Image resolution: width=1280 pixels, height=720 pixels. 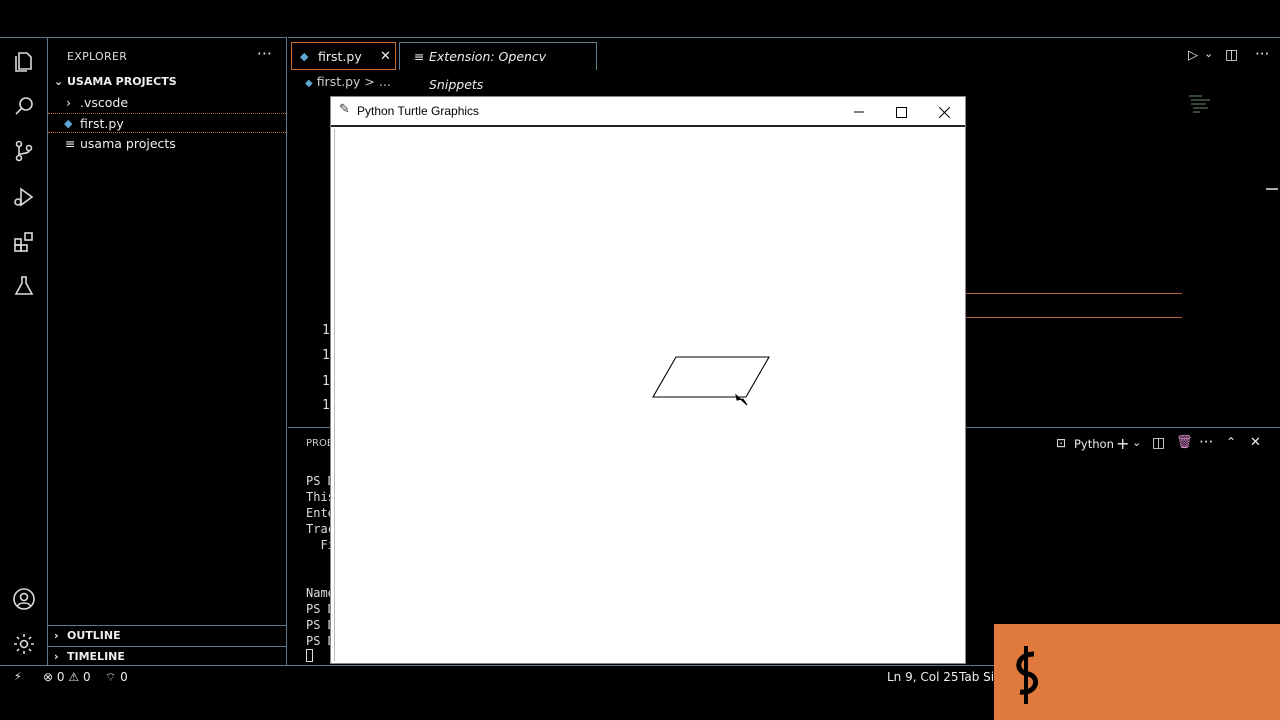 I want to click on extensions-icon, so click(x=24, y=242).